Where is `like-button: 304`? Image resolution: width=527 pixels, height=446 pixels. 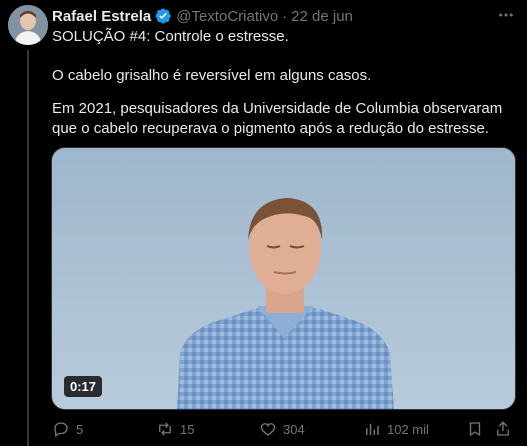 like-button: 304 is located at coordinates (282, 429).